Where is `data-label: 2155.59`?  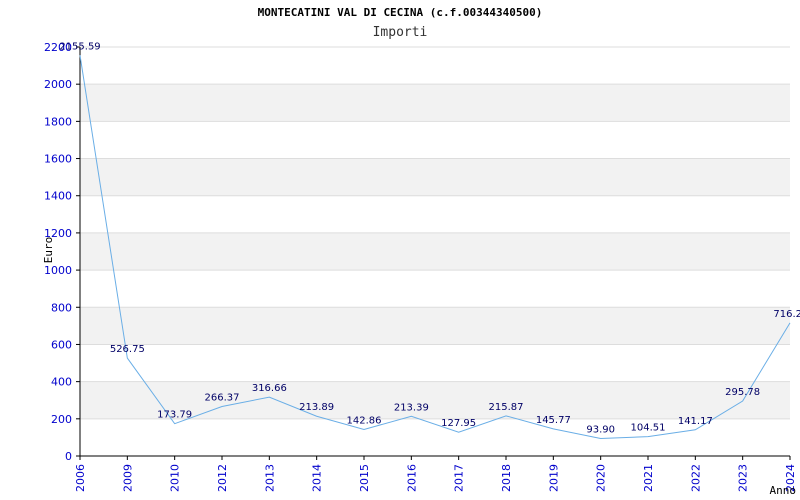 data-label: 2155.59 is located at coordinates (79, 46).